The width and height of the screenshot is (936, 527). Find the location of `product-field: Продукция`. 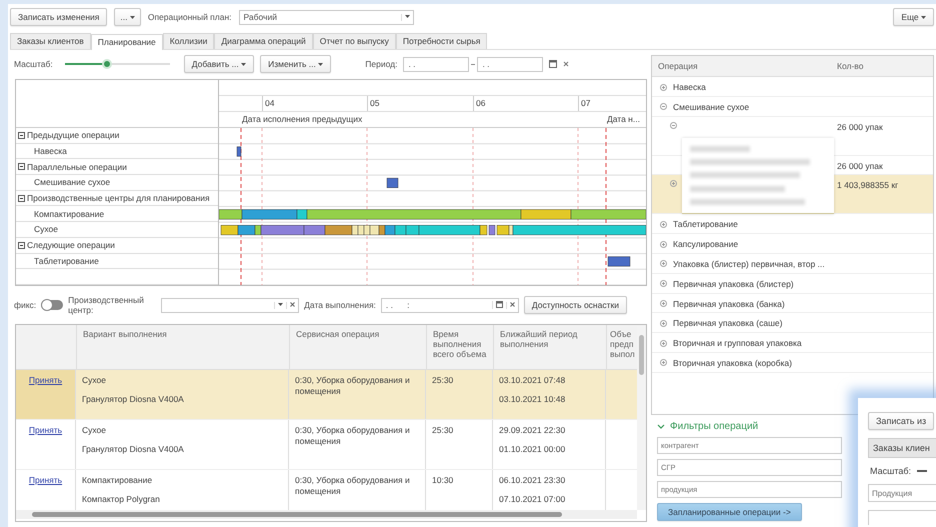

product-field: Продукция is located at coordinates (902, 493).